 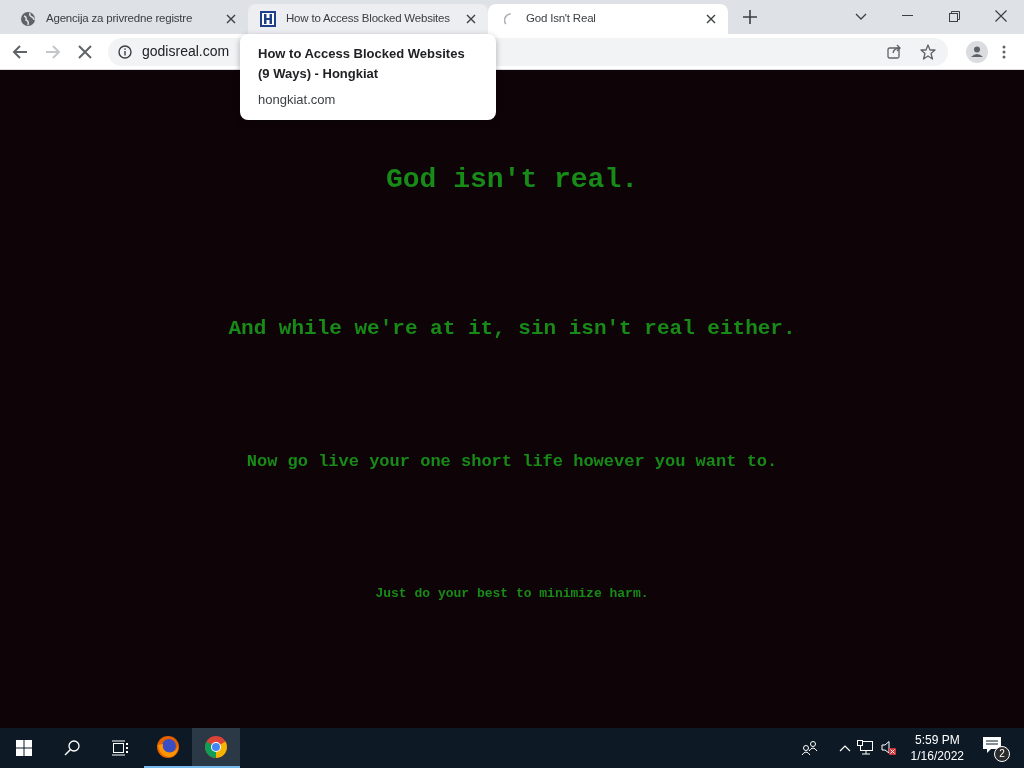 I want to click on profile-icon, so click(x=977, y=51).